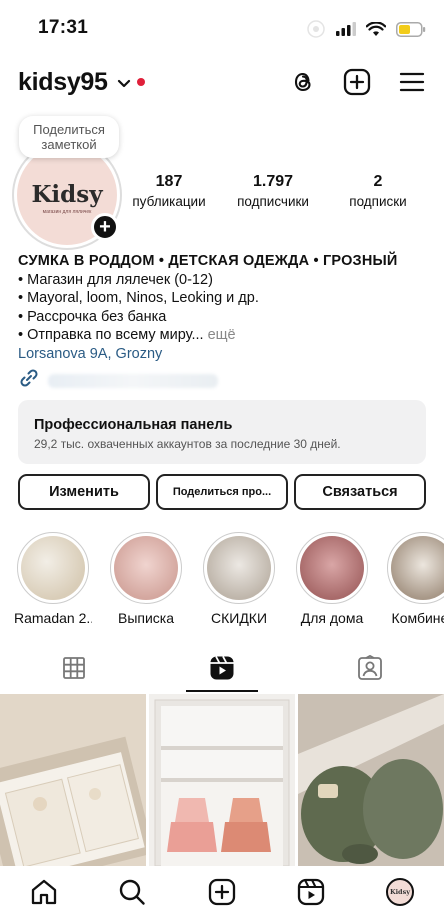 The height and width of the screenshot is (910, 444). I want to click on stat-followers: 1.797 подписчики, so click(273, 191).